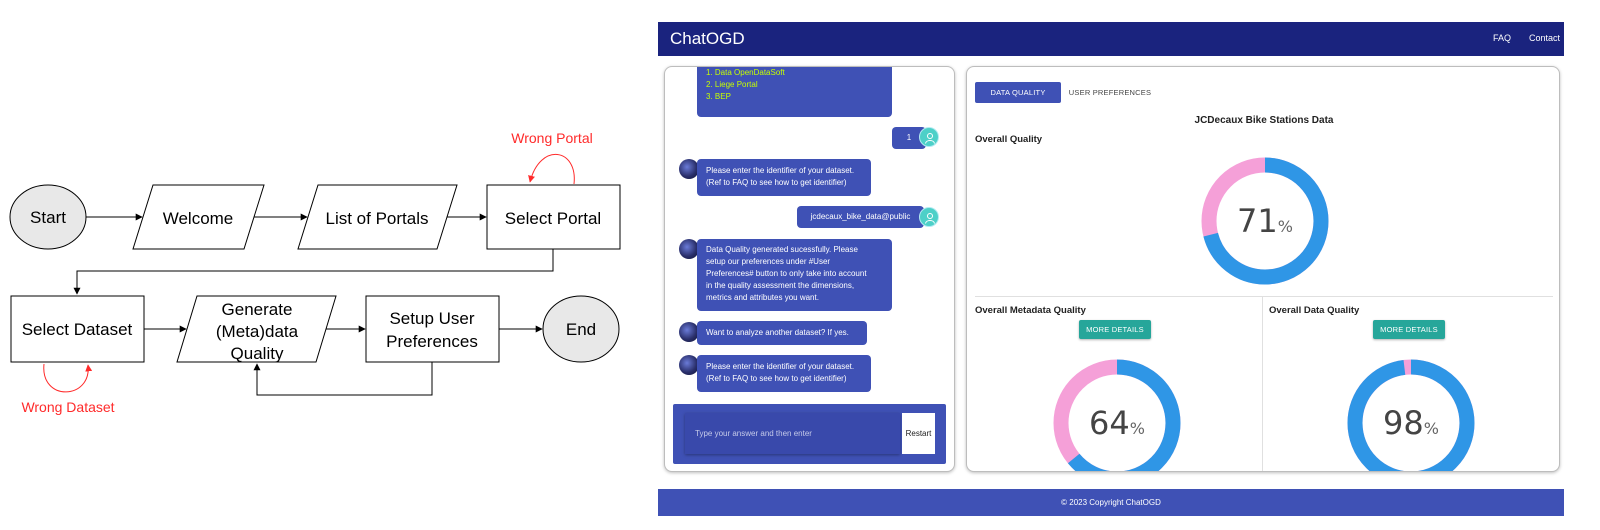 Image resolution: width=1600 pixels, height=530 pixels. I want to click on arrow-setup-back-generate, so click(343, 379).